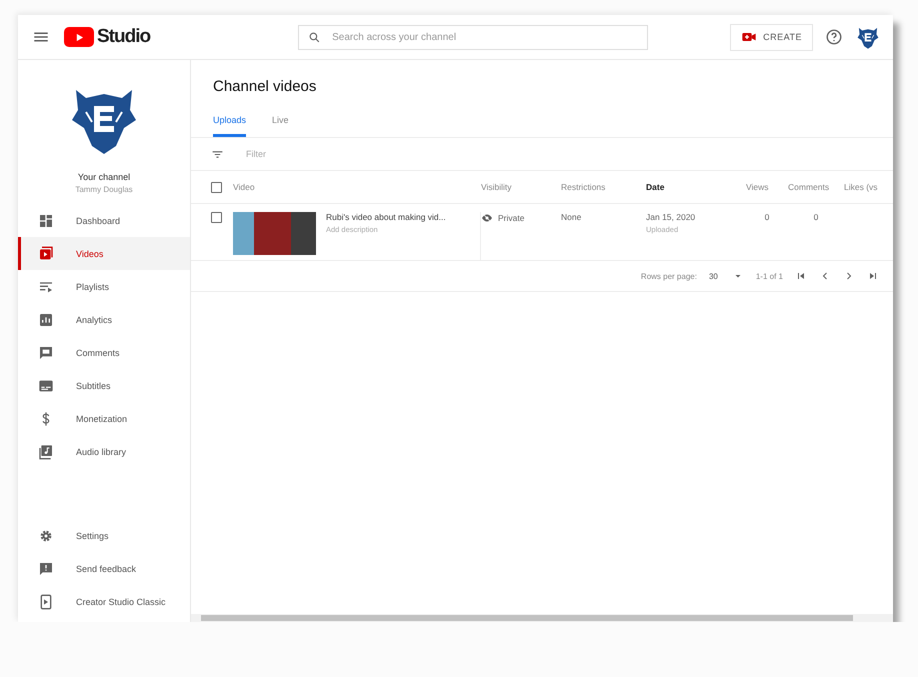 This screenshot has width=918, height=677. Describe the element at coordinates (104, 189) in the screenshot. I see `channel-name: Tammy Douglas` at that location.